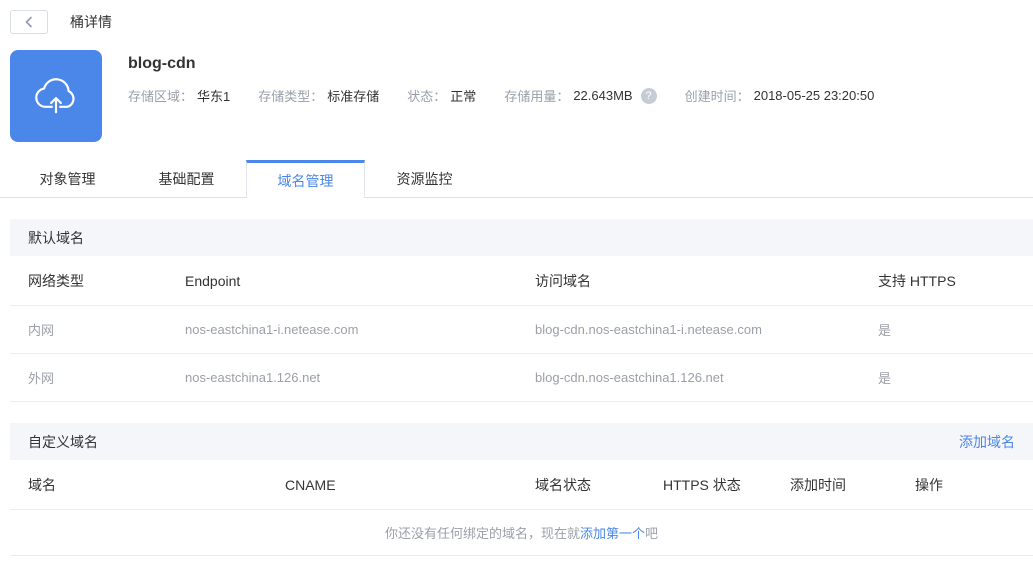 The width and height of the screenshot is (1033, 562). What do you see at coordinates (648, 329) in the screenshot?
I see `cell-access-domain: blog-cdn.nos-eastchina1-i.netease.com` at bounding box center [648, 329].